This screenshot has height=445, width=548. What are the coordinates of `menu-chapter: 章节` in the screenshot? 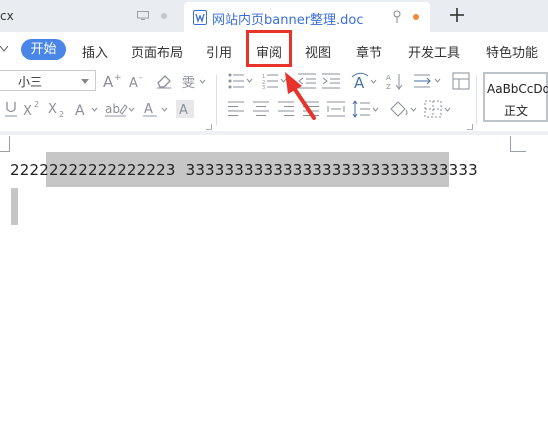 It's located at (369, 51).